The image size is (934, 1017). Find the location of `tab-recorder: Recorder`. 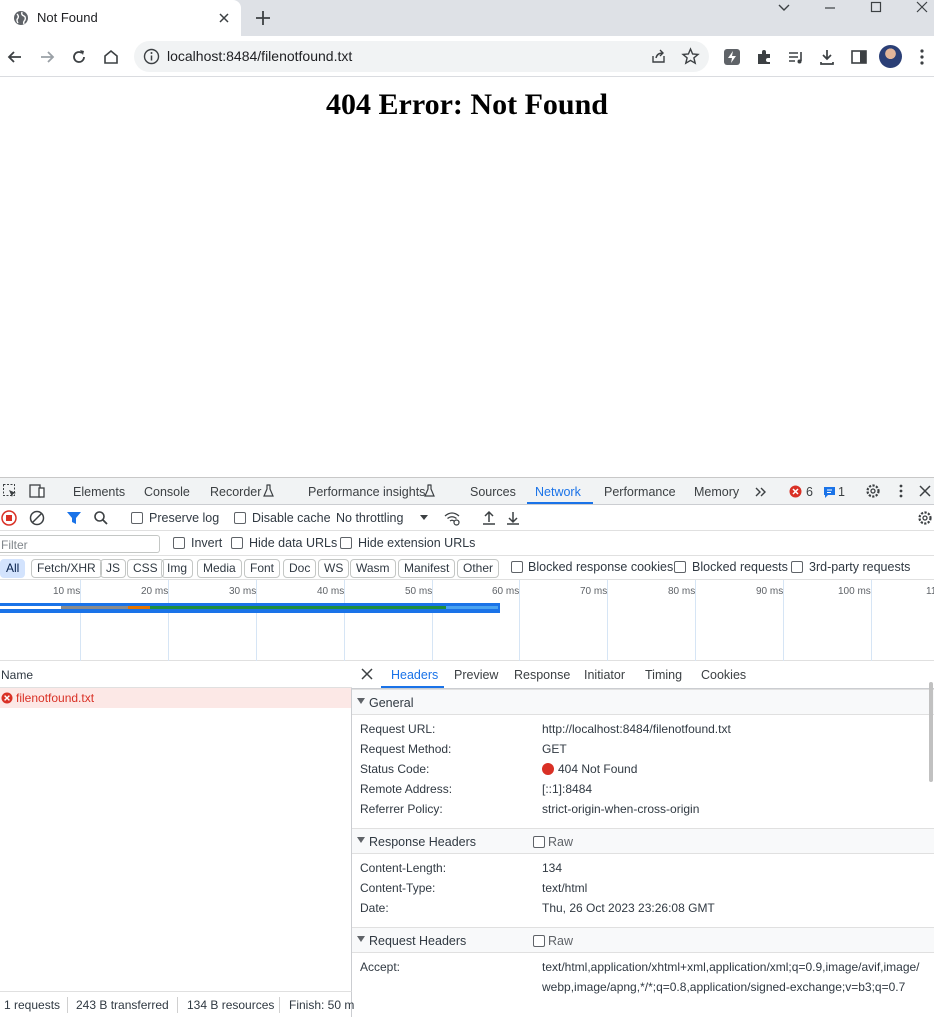

tab-recorder: Recorder is located at coordinates (235, 492).